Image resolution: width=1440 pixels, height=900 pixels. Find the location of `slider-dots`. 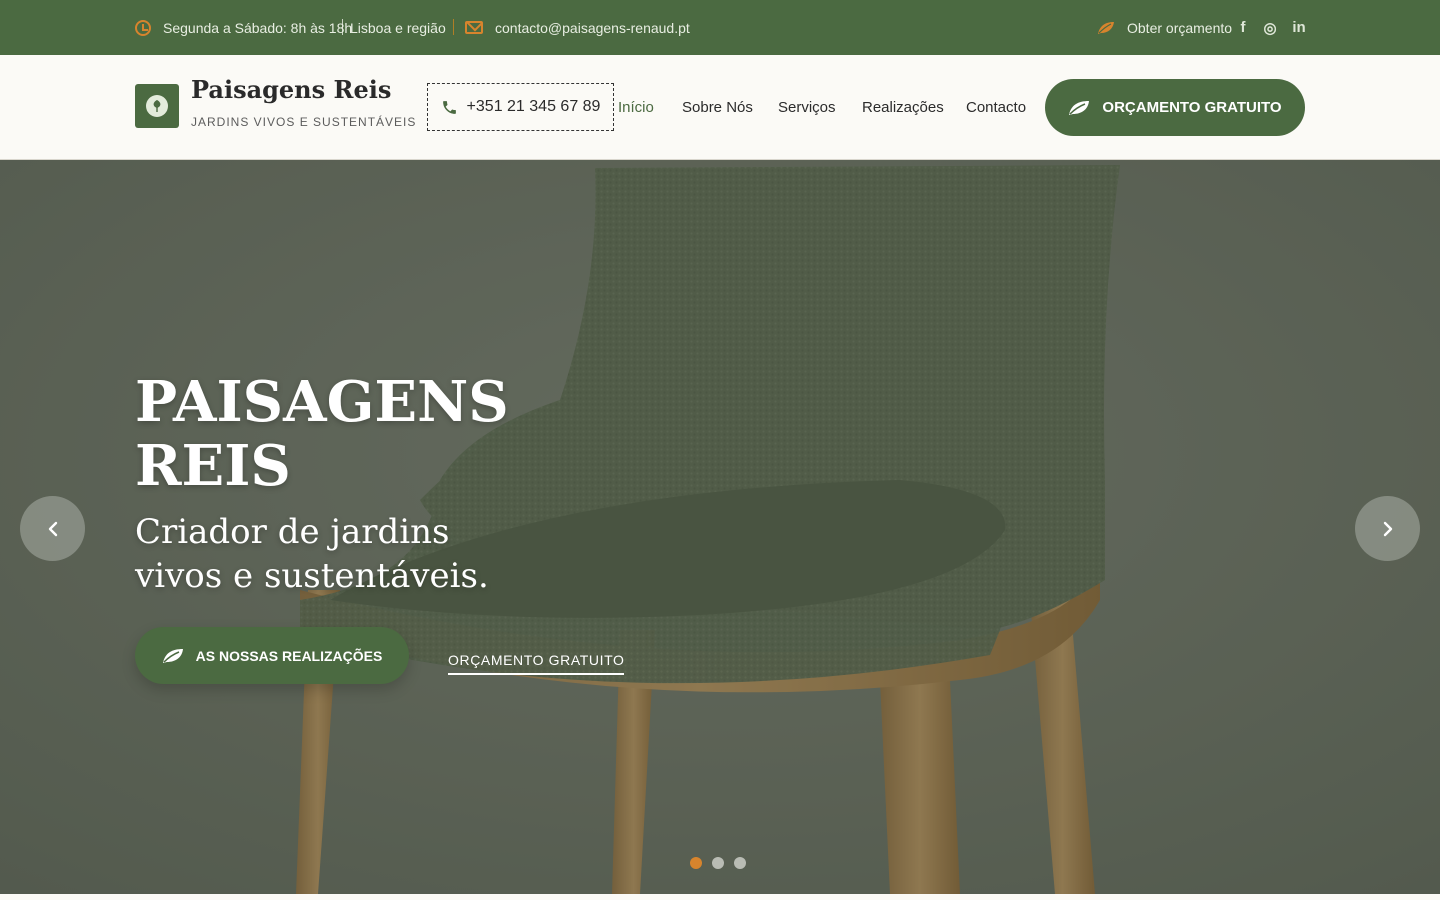

slider-dots is located at coordinates (718, 863).